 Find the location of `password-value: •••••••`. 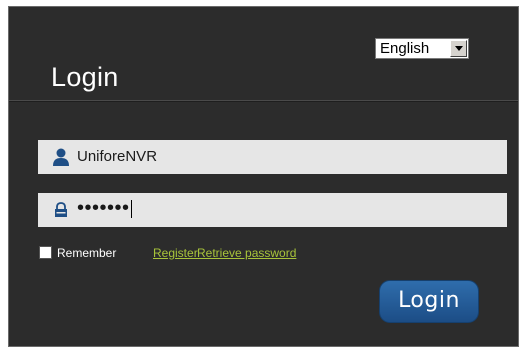

password-value: ••••••• is located at coordinates (104, 208).